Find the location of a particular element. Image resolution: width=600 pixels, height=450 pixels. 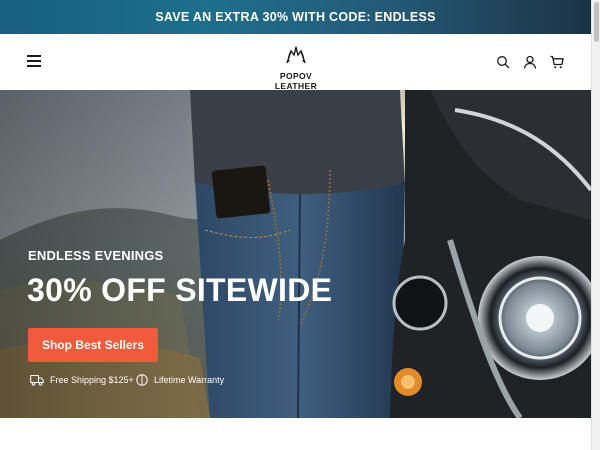

hero-headline: 30% OFF SITEWIDE is located at coordinates (180, 290).